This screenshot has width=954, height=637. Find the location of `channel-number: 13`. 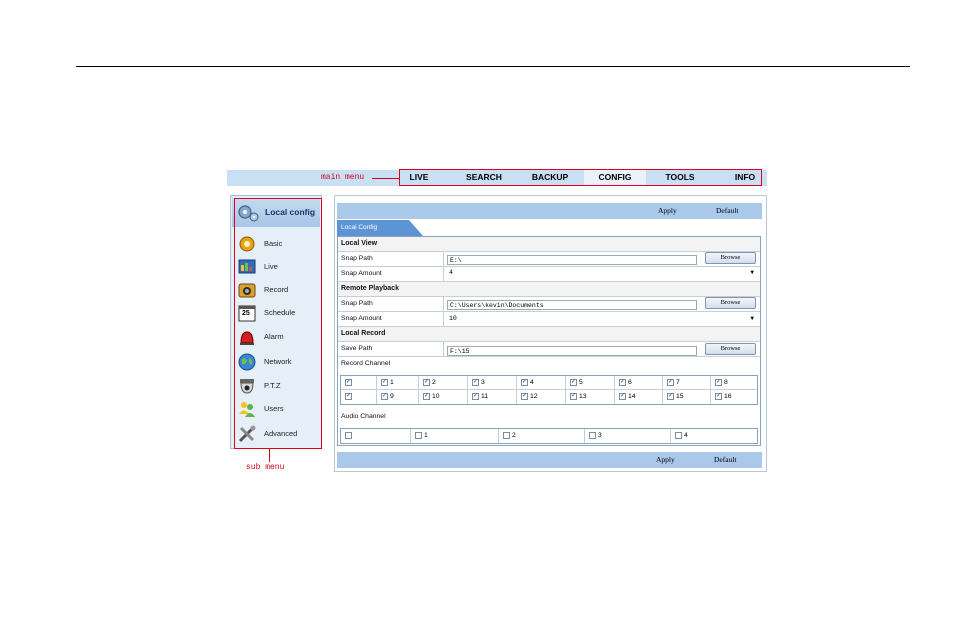

channel-number: 13 is located at coordinates (583, 396).